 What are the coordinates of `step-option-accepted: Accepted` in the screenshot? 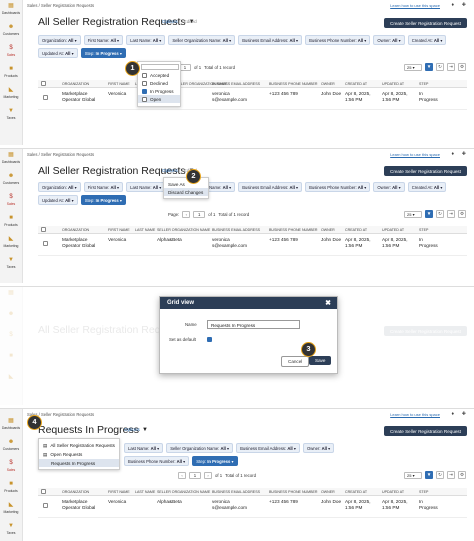 It's located at (159, 75).